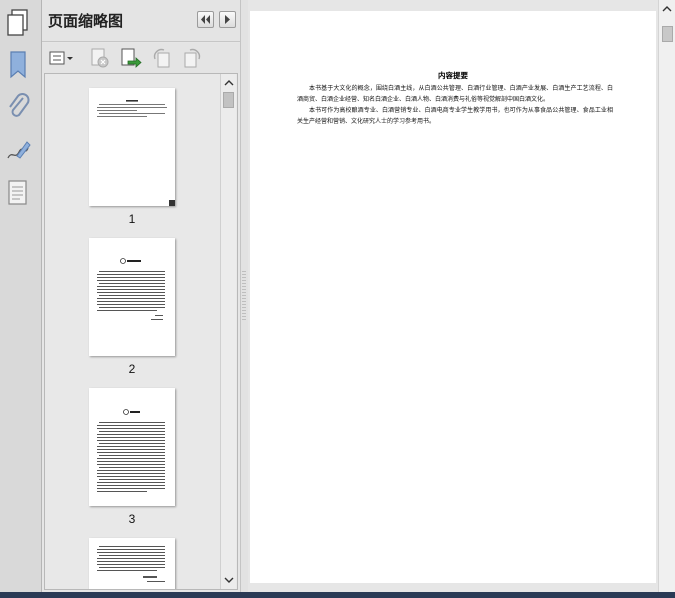 The height and width of the screenshot is (598, 675). Describe the element at coordinates (132, 369) in the screenshot. I see `page-number-2: 2` at that location.